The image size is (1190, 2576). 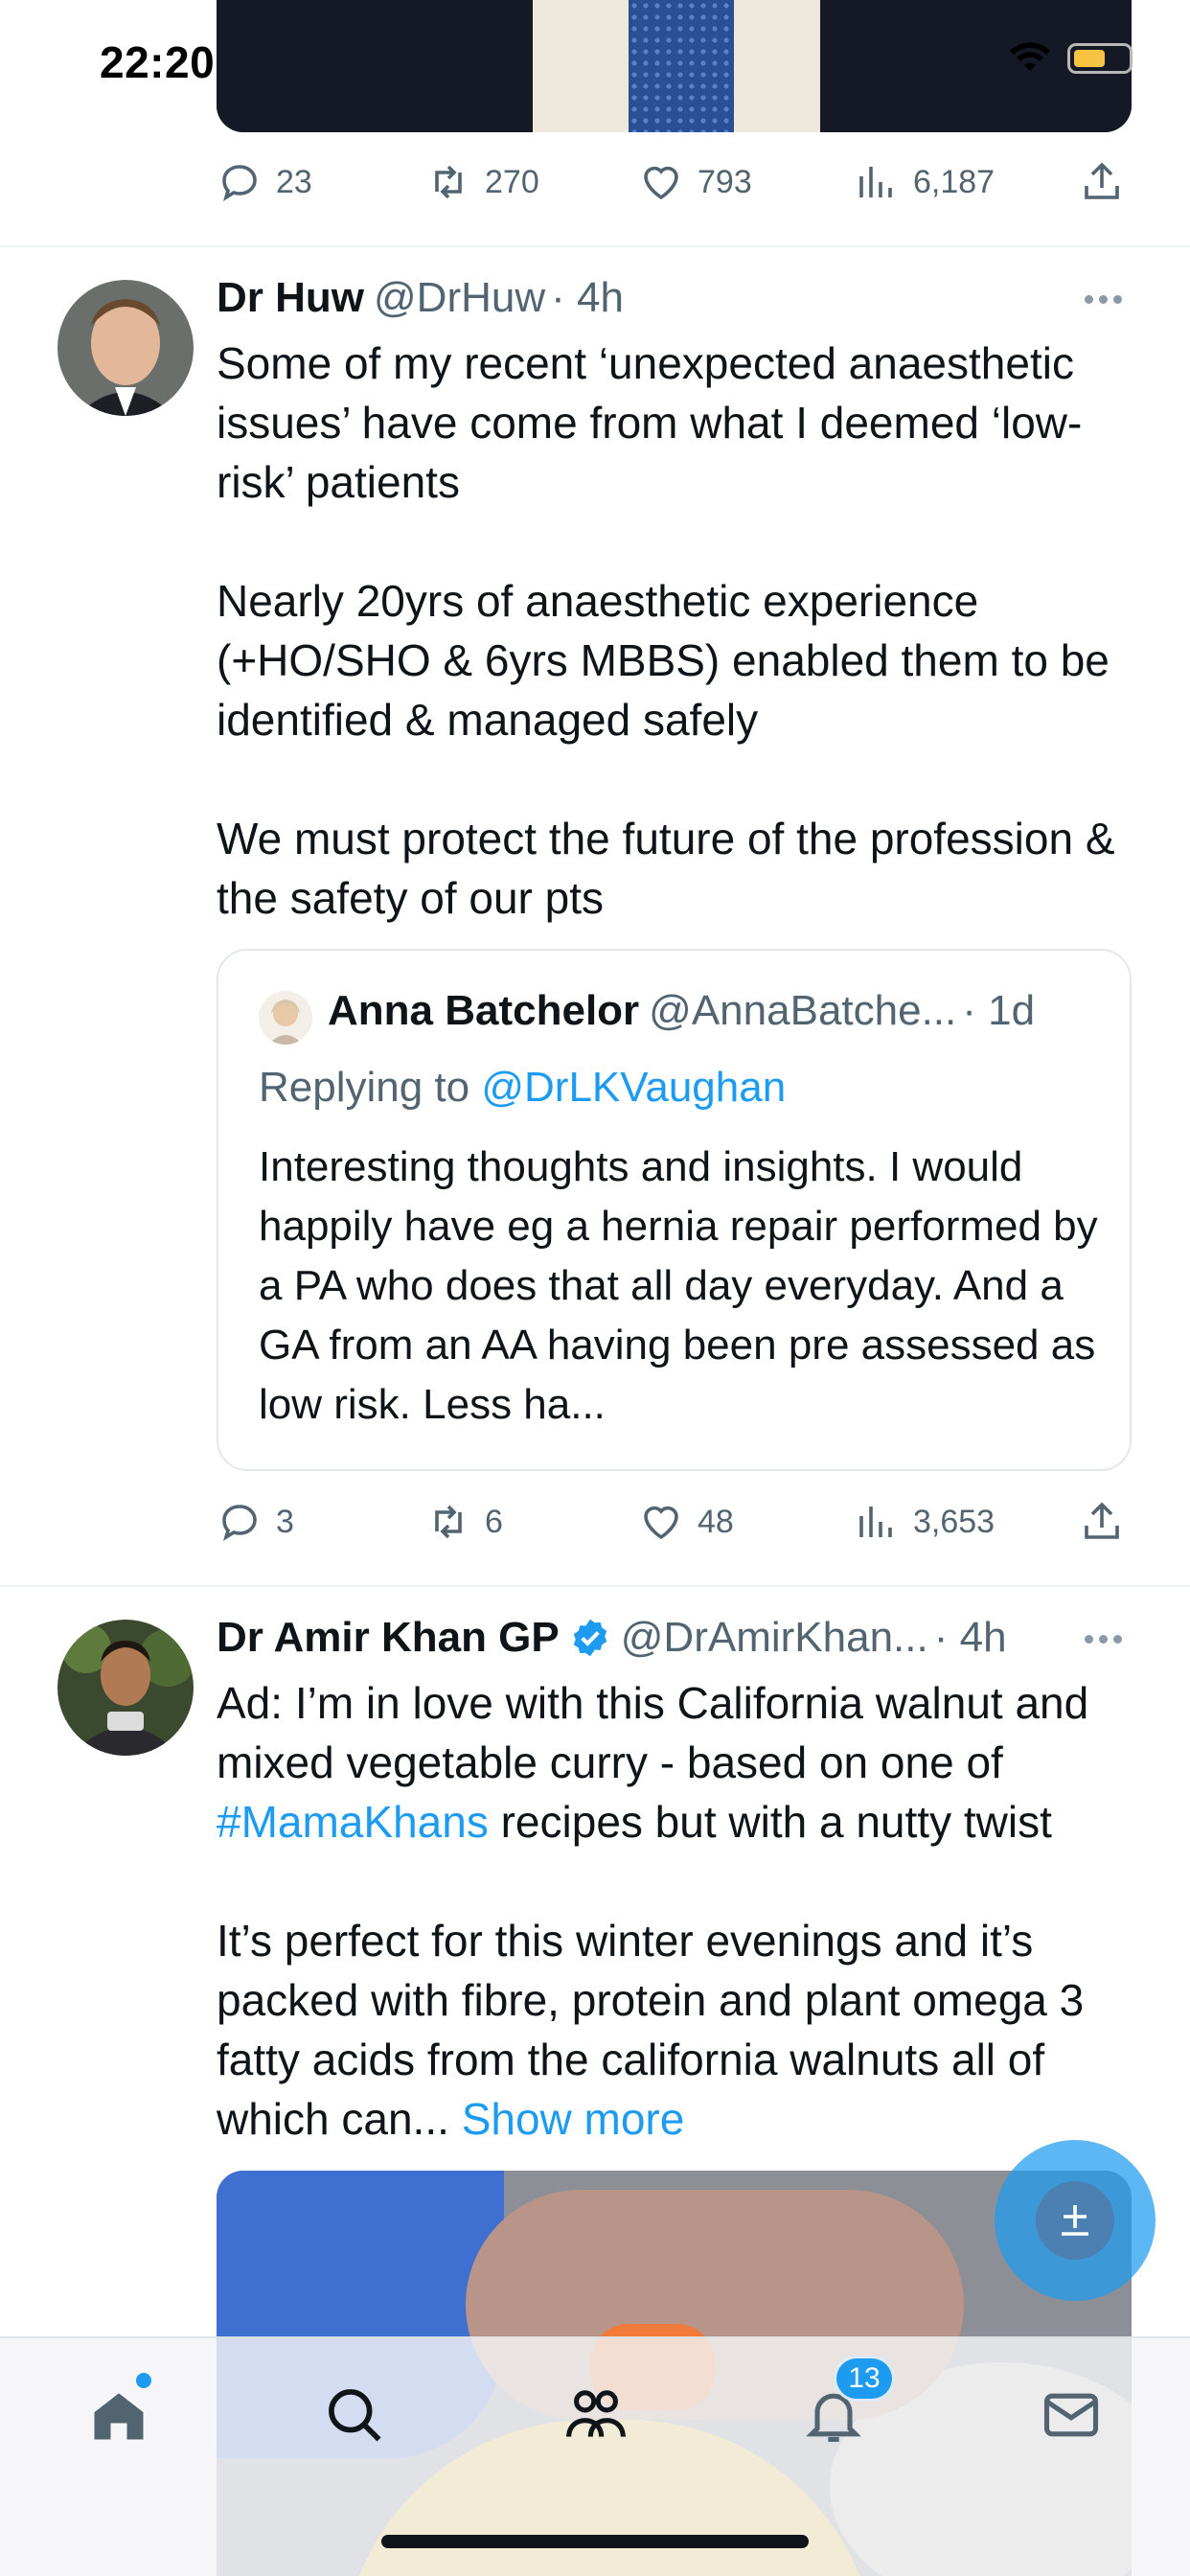 I want to click on reply-button: 23, so click(x=264, y=182).